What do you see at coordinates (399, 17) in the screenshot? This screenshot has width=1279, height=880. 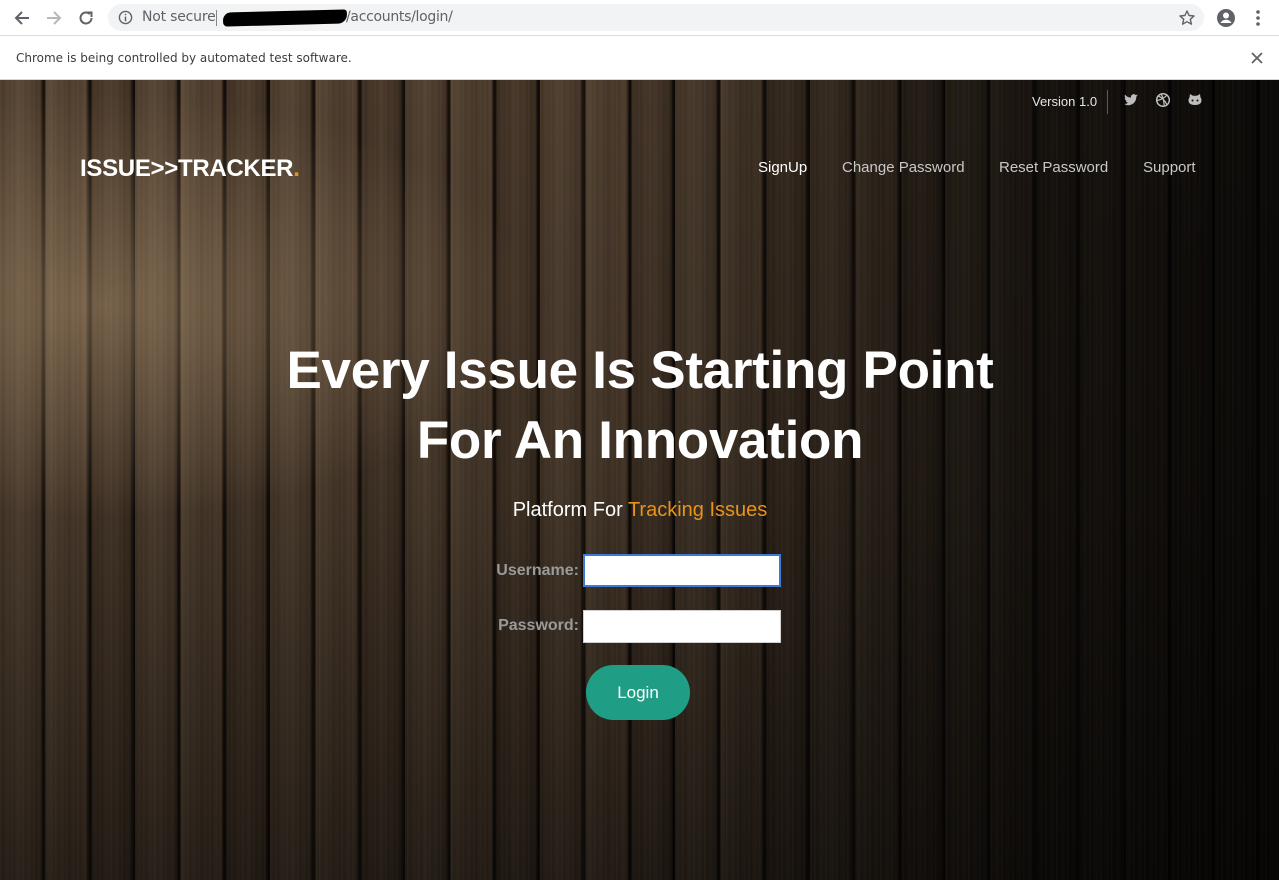 I see `url-text: /accounts/login/` at bounding box center [399, 17].